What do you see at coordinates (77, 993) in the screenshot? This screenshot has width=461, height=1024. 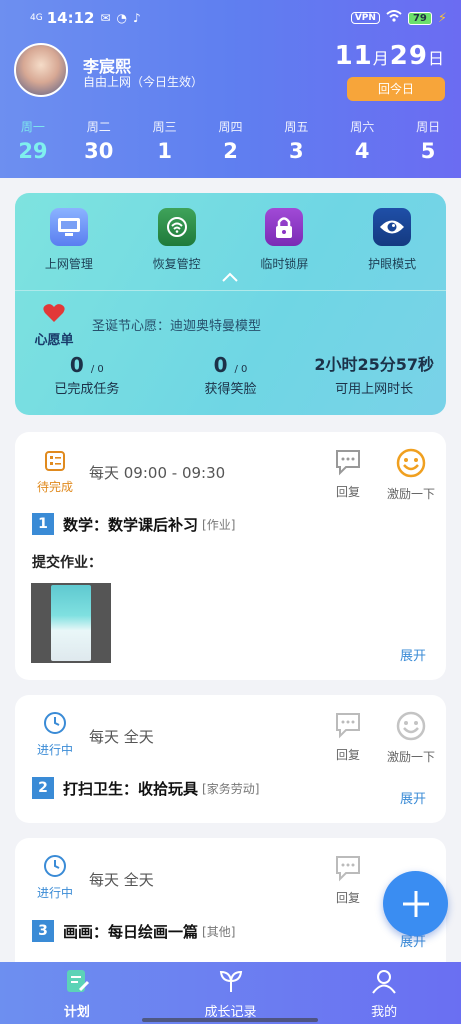 I see `tab-plan: 计划` at bounding box center [77, 993].